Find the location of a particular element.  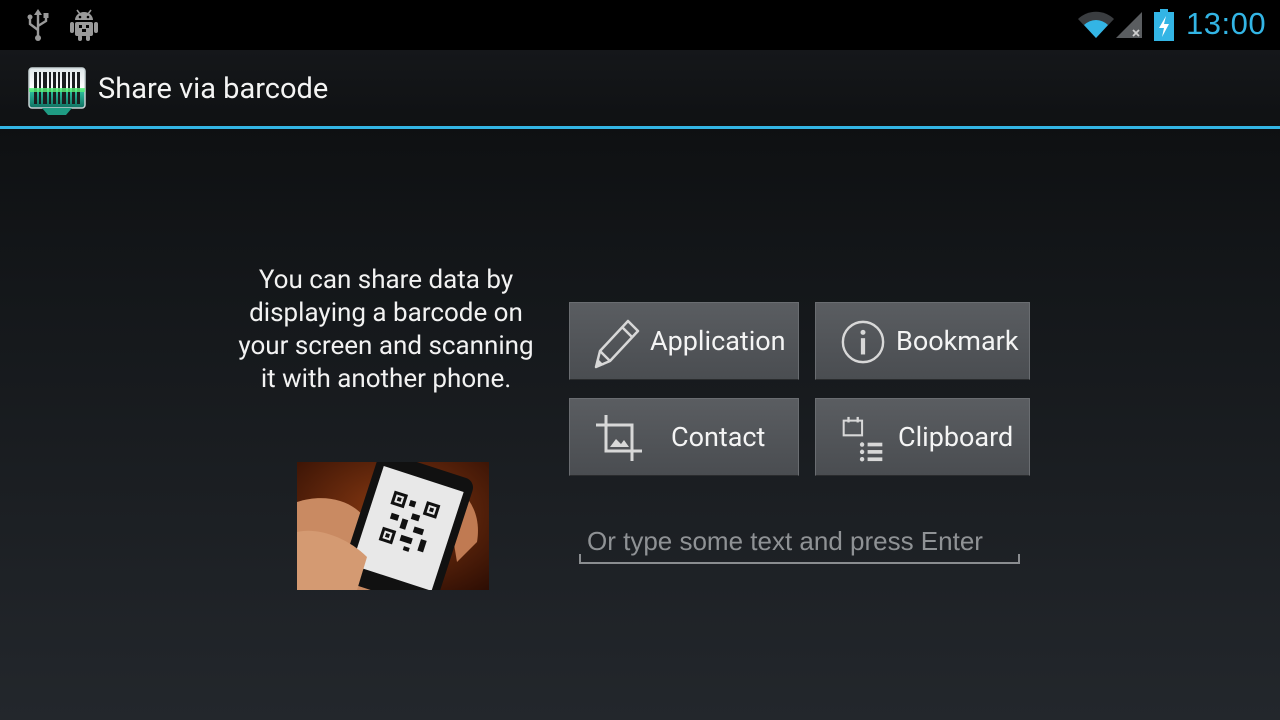

wifi-icon is located at coordinates (1096, 24).